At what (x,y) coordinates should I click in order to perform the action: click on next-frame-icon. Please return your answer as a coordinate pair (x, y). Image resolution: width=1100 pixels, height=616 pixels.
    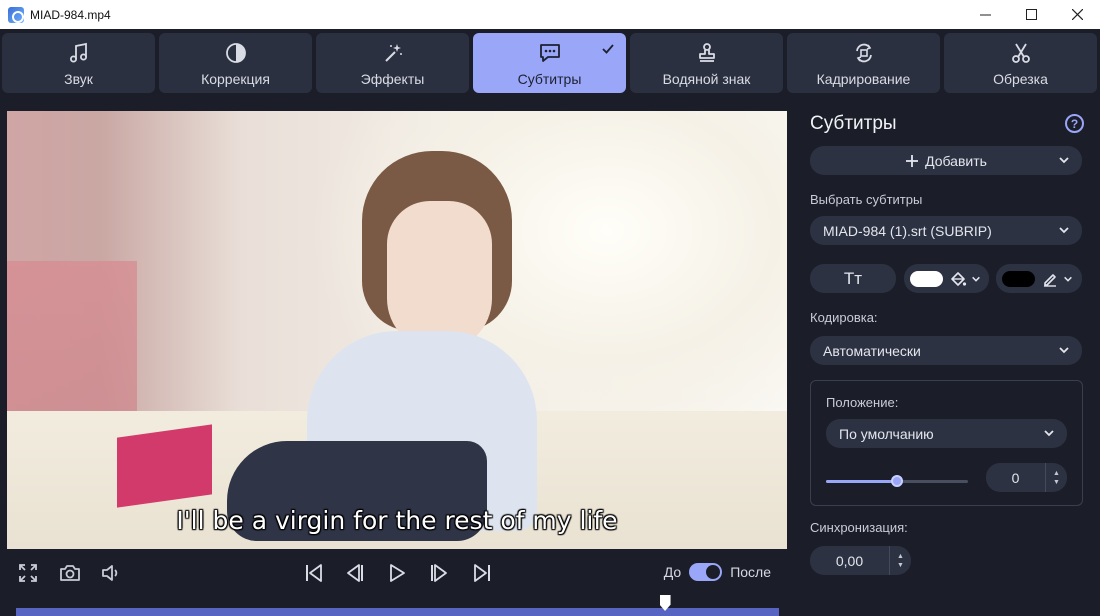
    Looking at the image, I should click on (439, 573).